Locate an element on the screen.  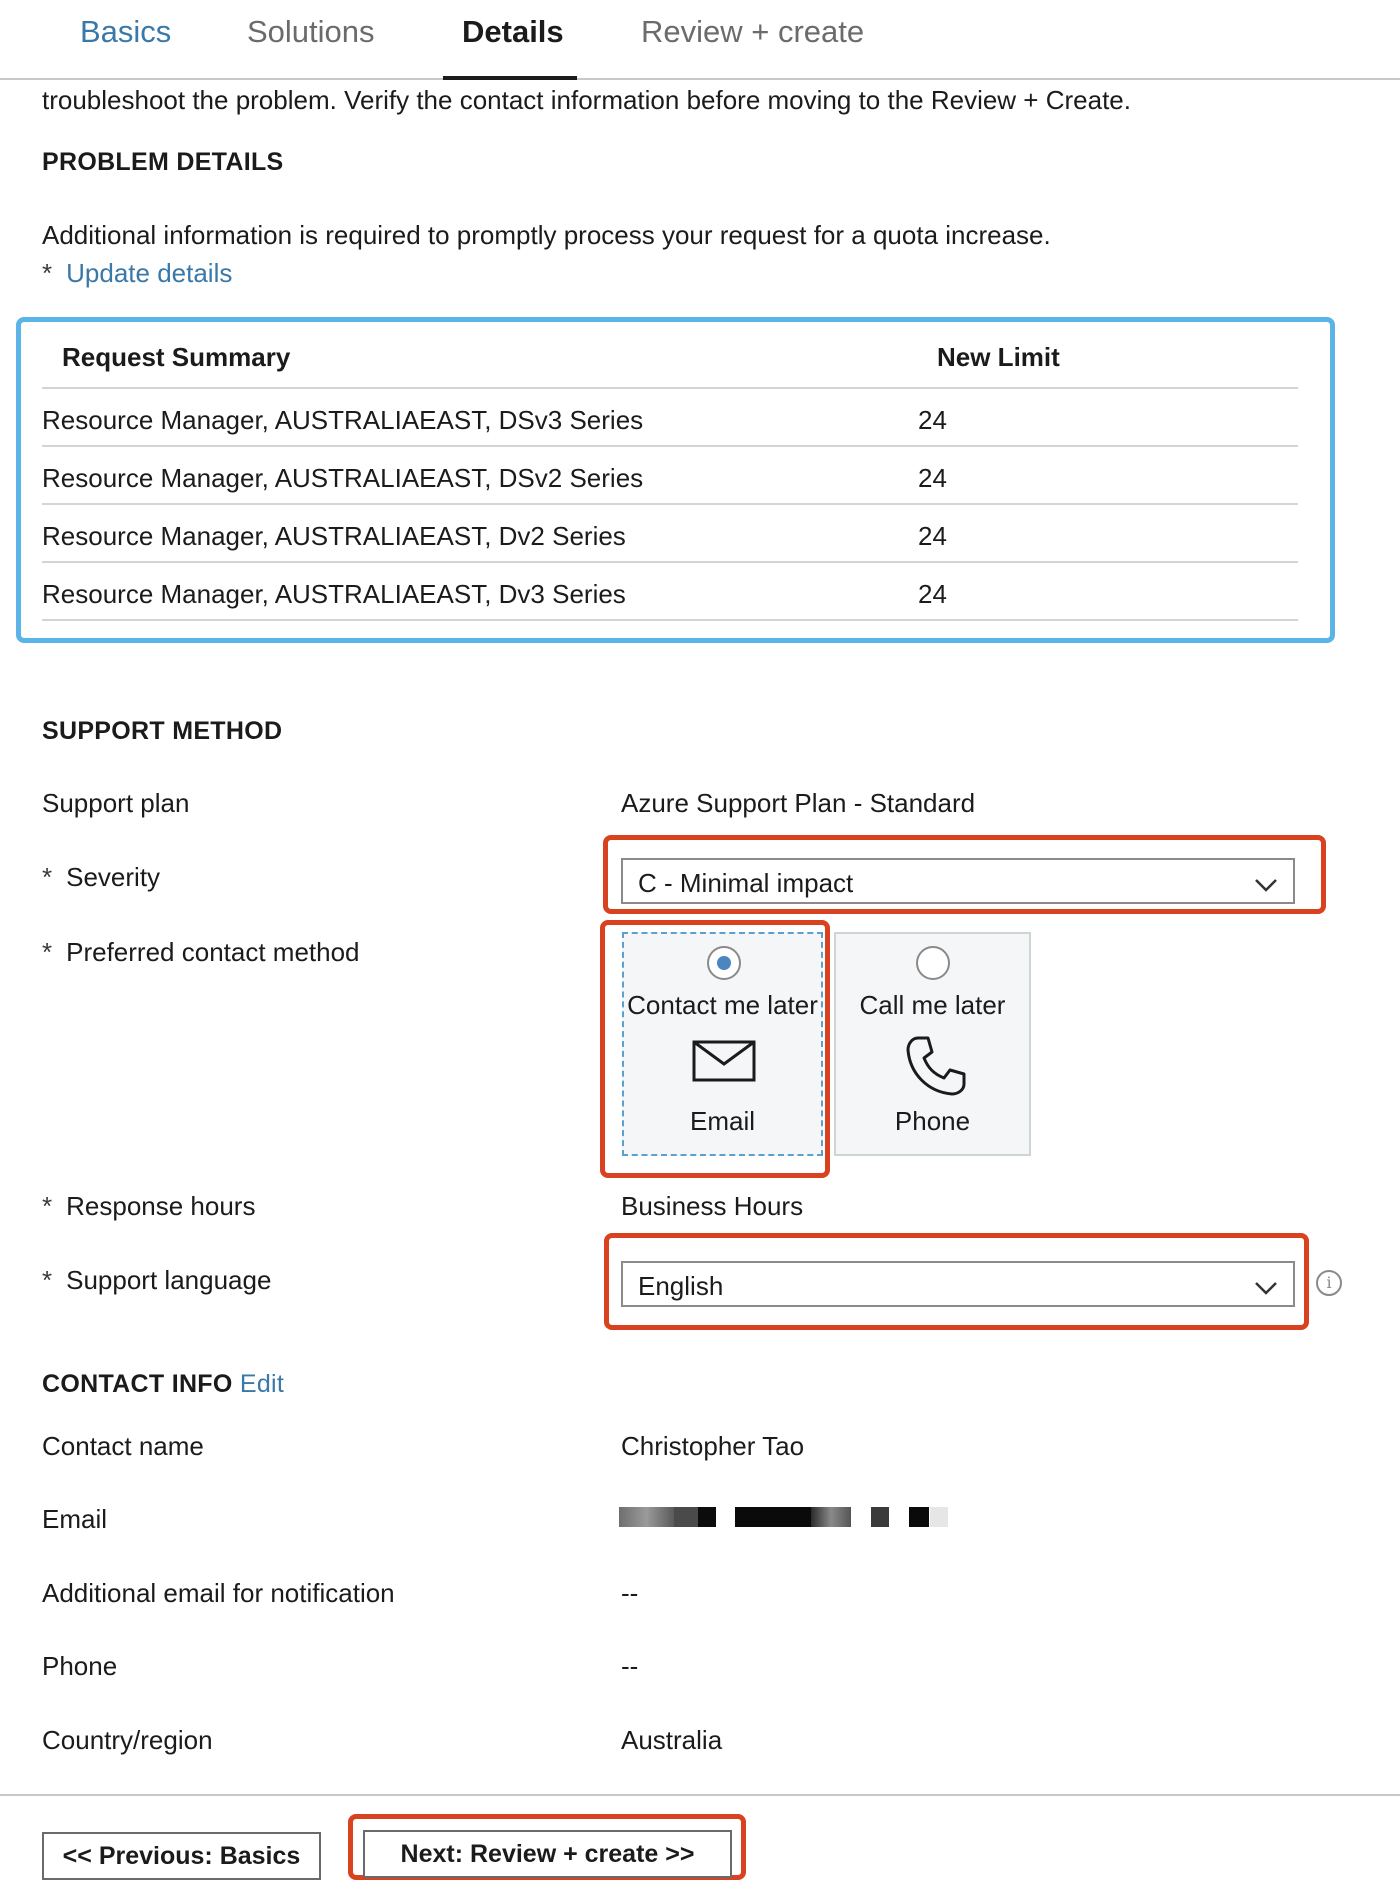
country-region-label: Country/region is located at coordinates (127, 1740).